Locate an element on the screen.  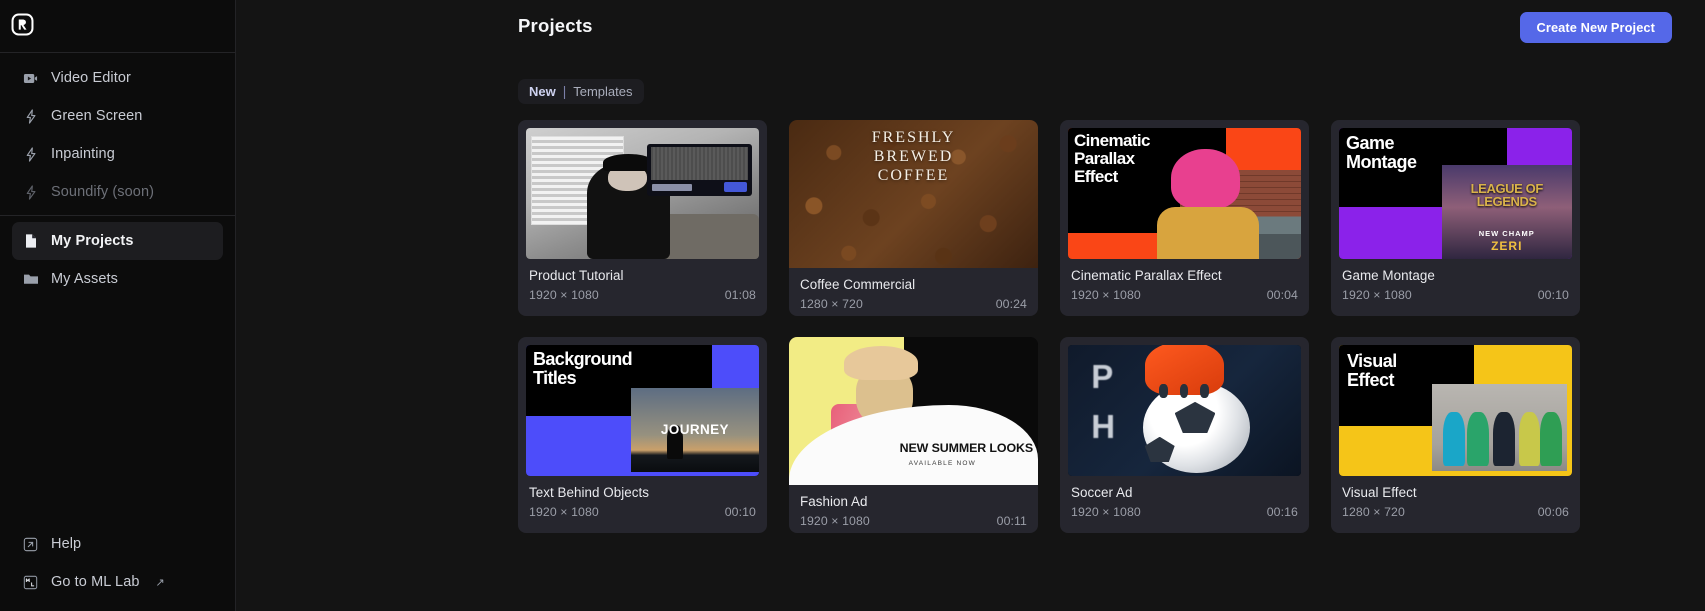
sidebar-item-help: Help is located at coordinates (117, 544).